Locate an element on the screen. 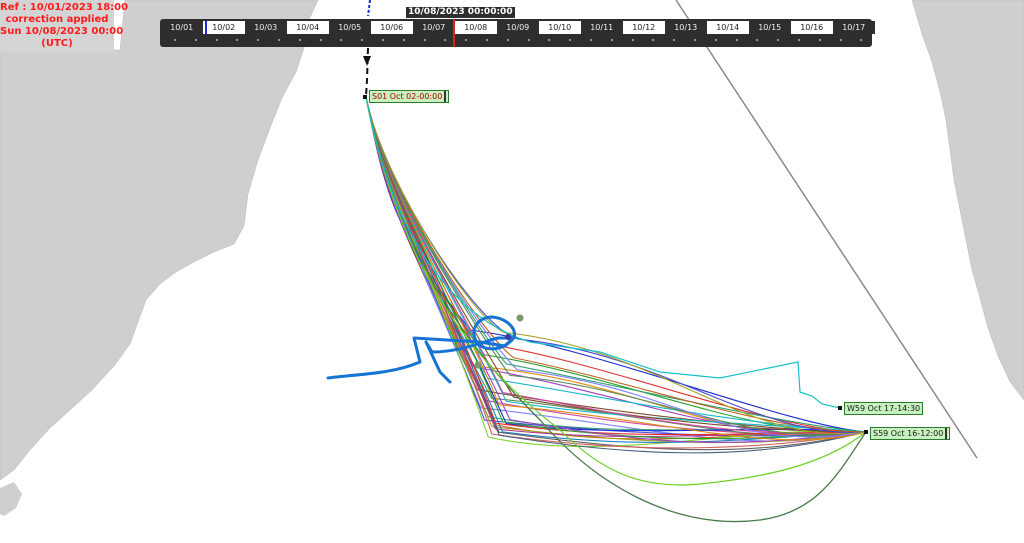  west-tag: W59 Oct 17-14:30 is located at coordinates (884, 408).